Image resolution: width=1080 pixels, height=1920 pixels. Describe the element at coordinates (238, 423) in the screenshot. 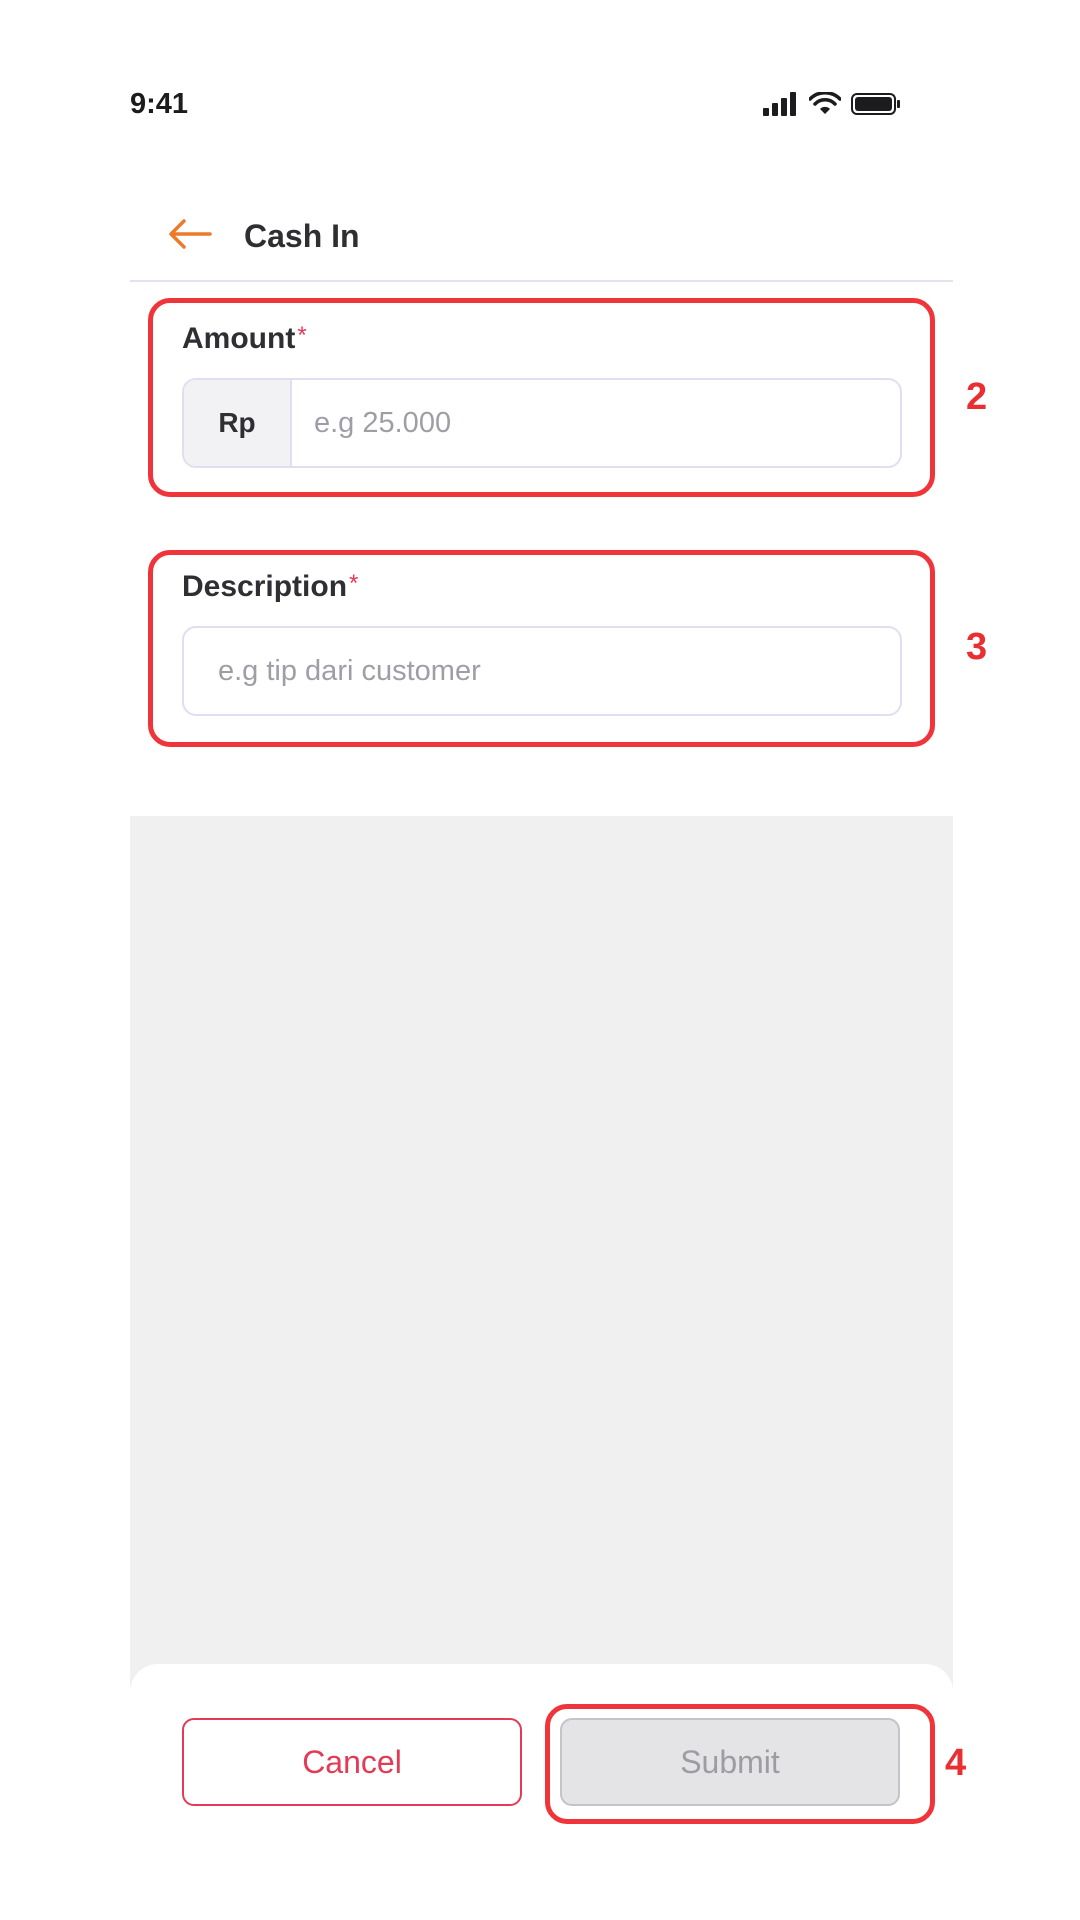

I see `currency-prefix: Rp` at that location.